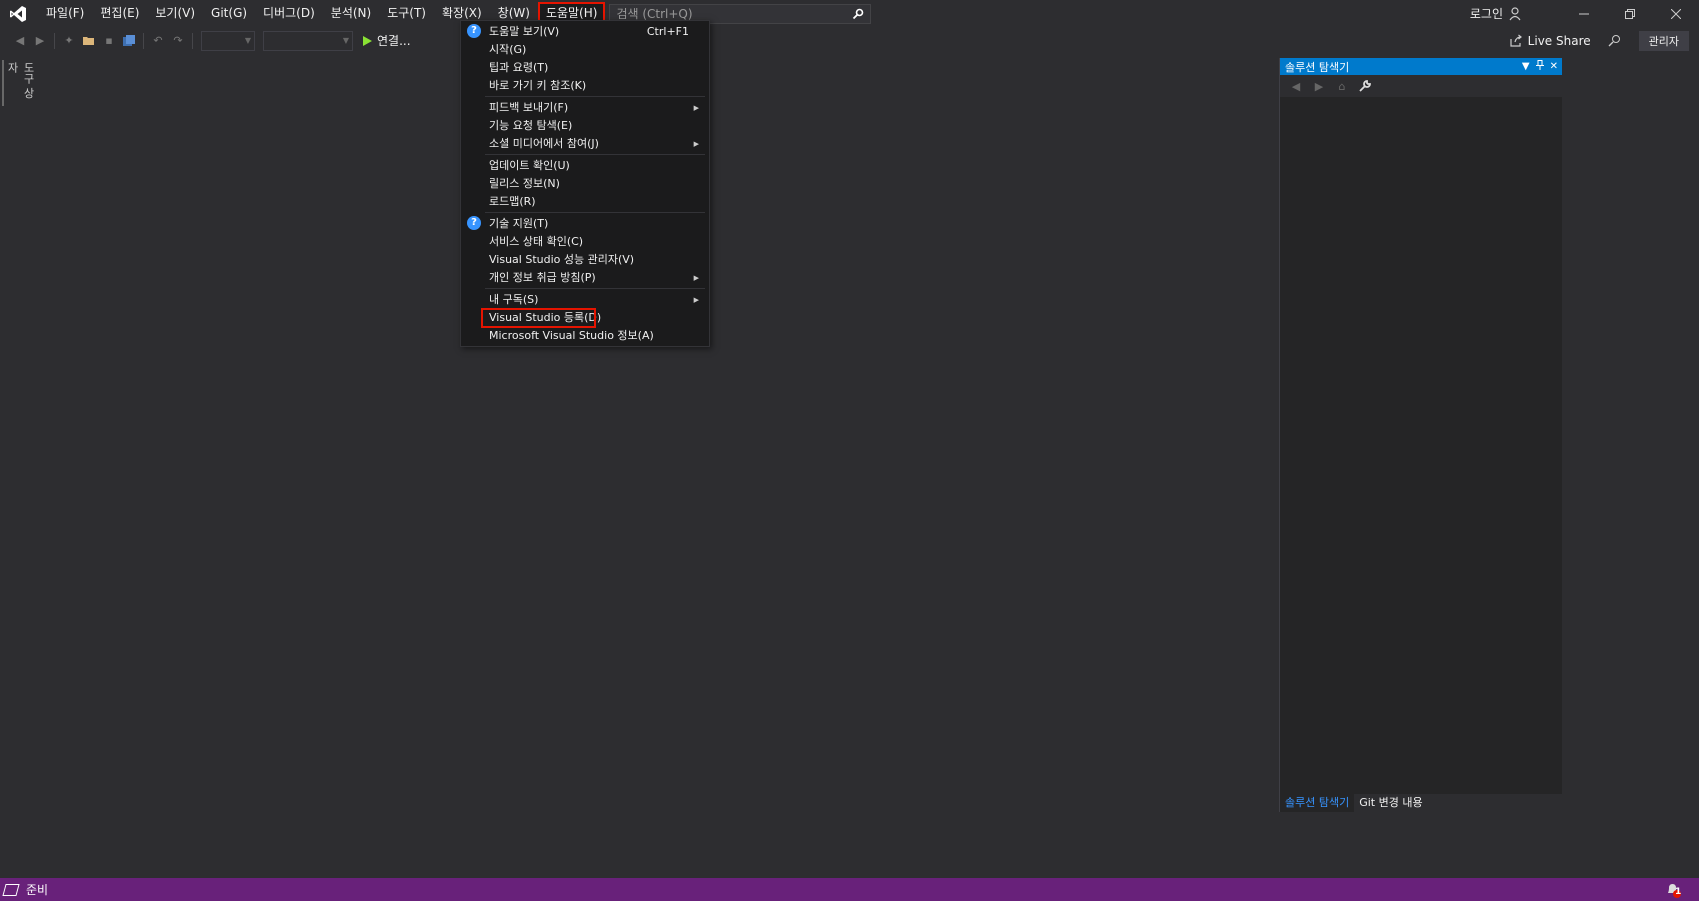 The height and width of the screenshot is (901, 1699). I want to click on help-menu-item-check-updates: 업데이트 확인(U), so click(585, 166).